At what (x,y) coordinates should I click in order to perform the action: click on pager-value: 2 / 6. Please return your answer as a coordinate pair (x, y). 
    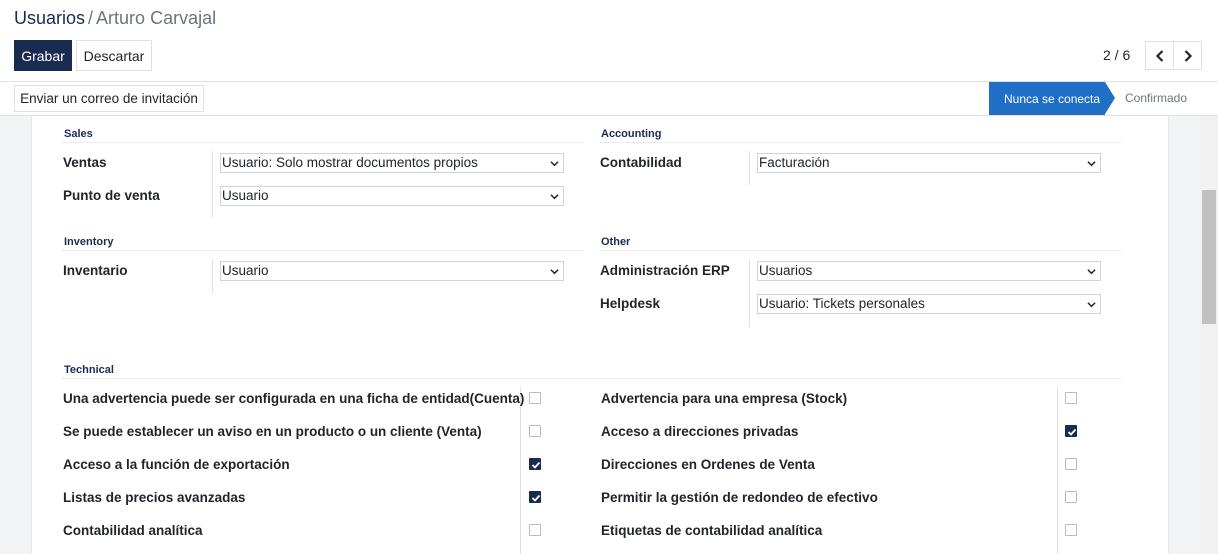
    Looking at the image, I should click on (1117, 55).